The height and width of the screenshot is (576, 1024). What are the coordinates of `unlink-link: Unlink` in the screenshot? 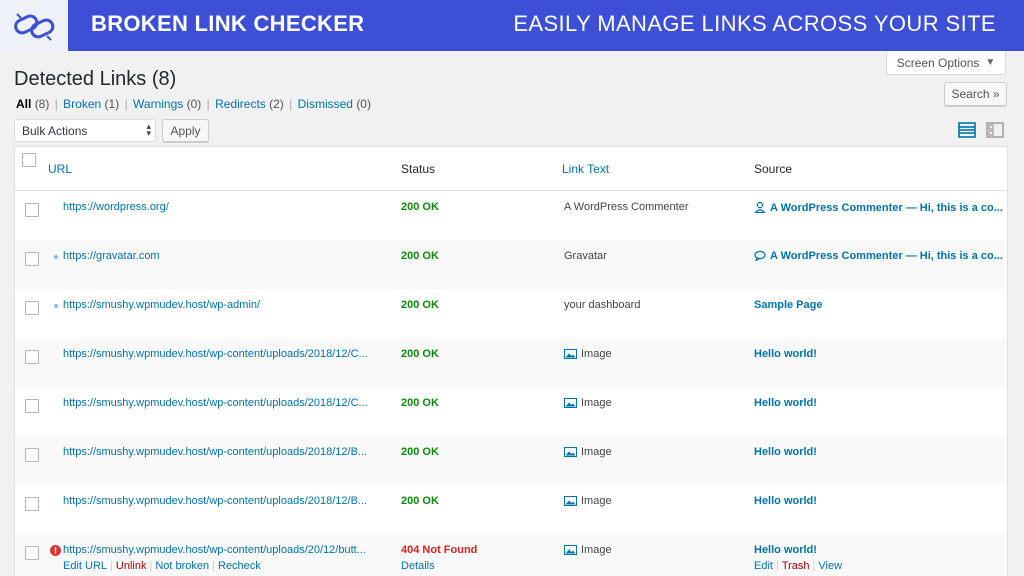 It's located at (131, 566).